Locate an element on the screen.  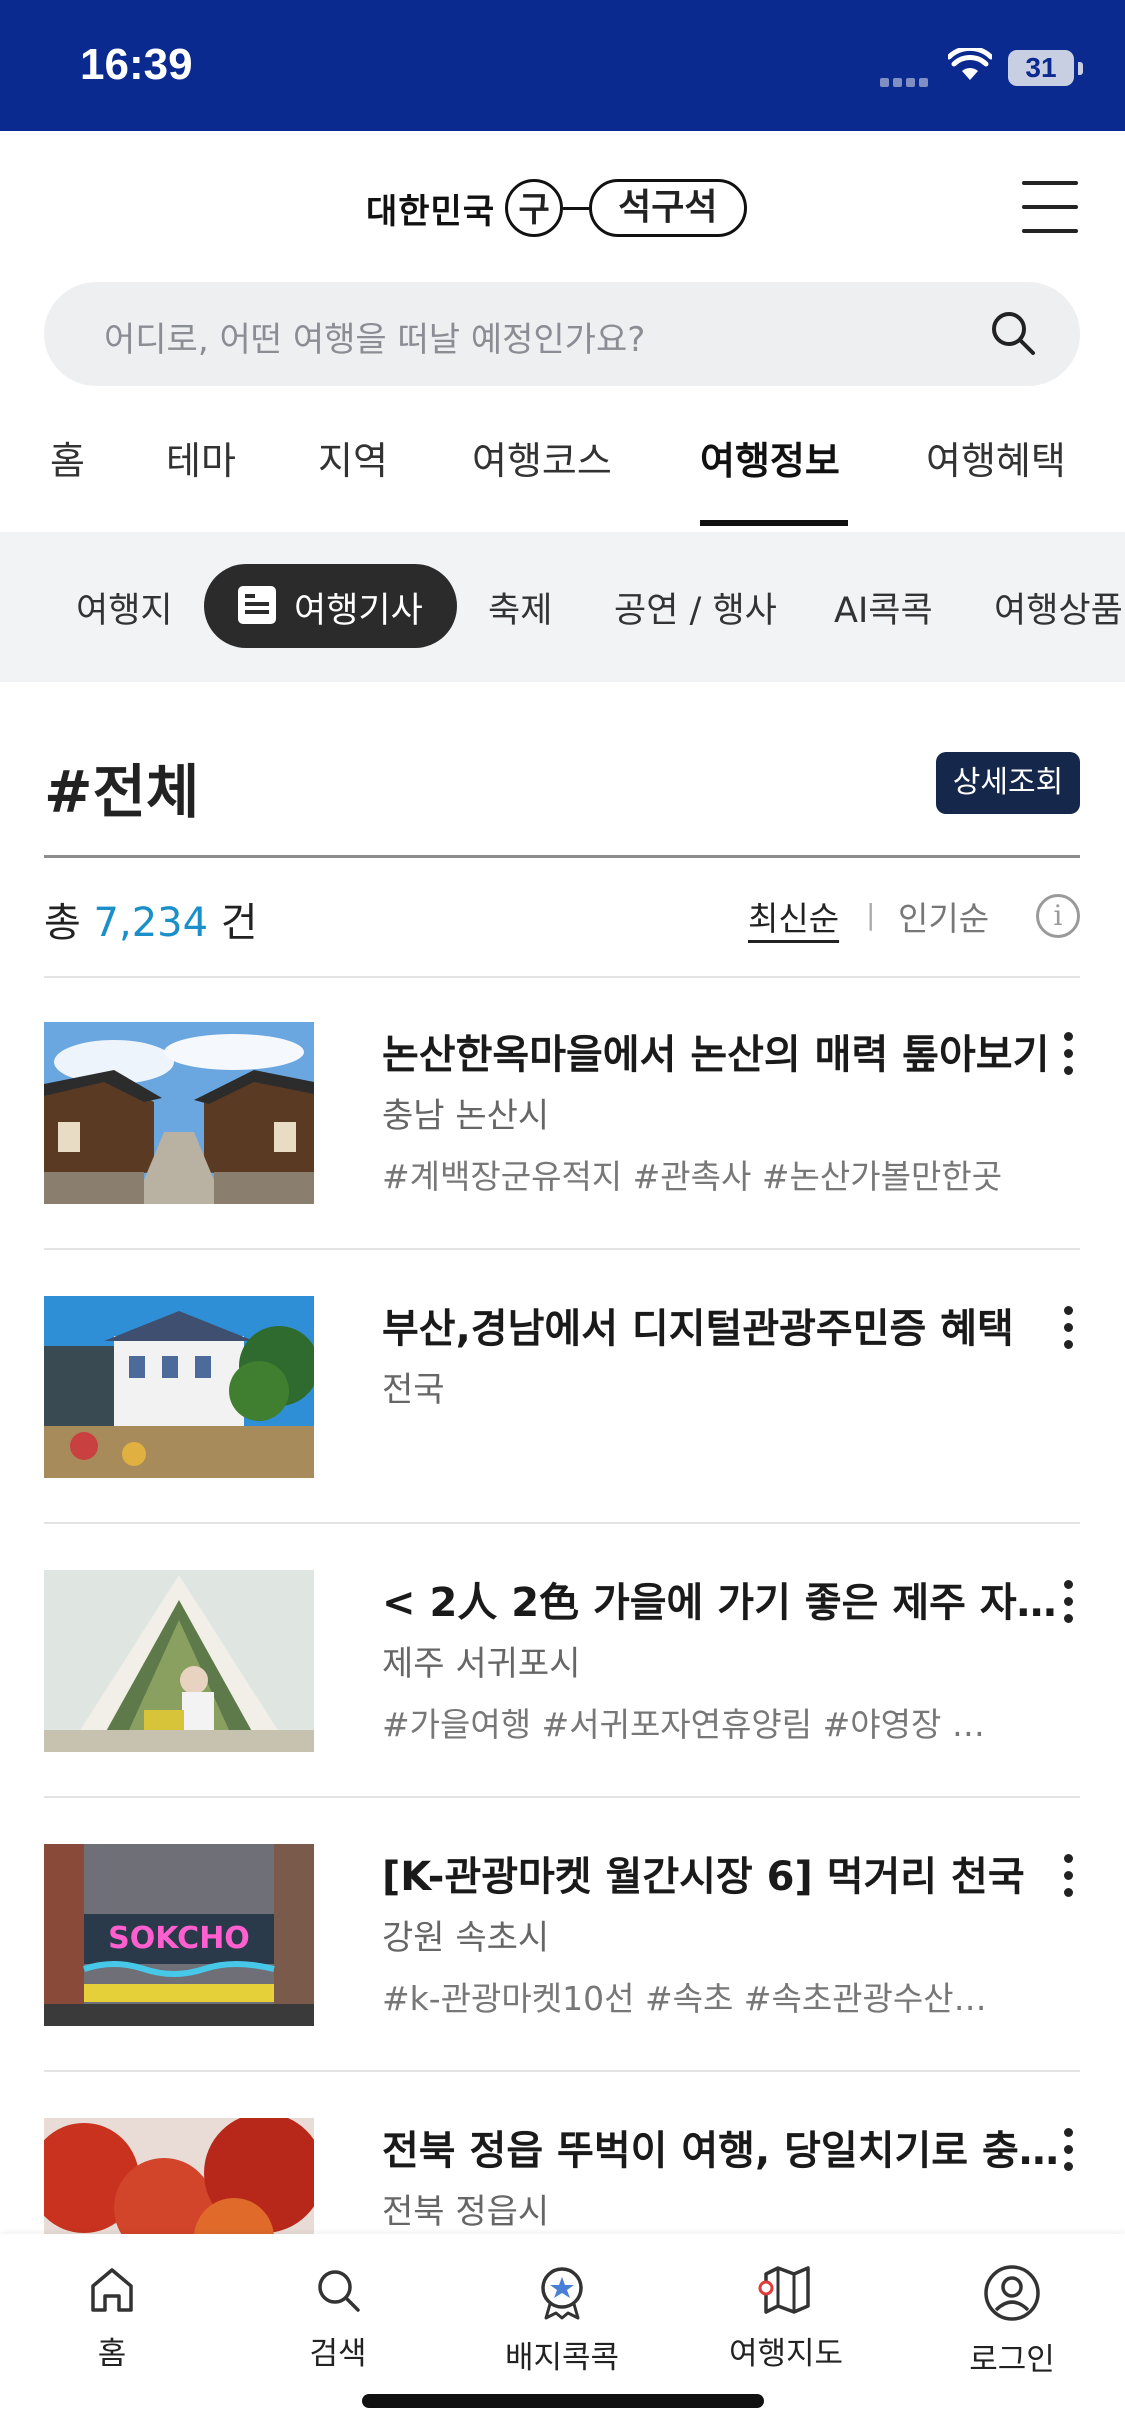
app-header: 대한민국 구 석구석 is located at coordinates (562, 206).